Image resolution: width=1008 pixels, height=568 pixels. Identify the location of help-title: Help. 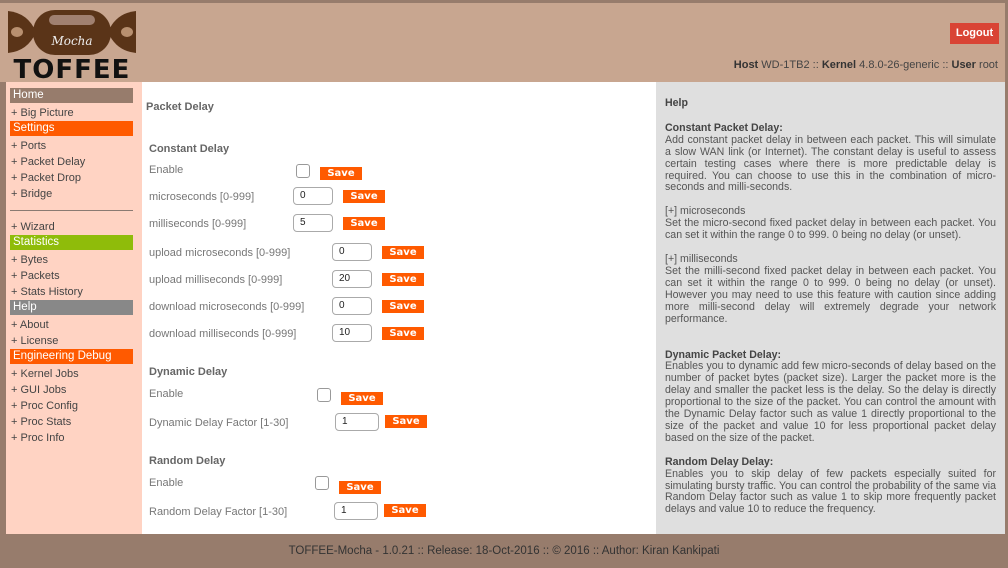
(676, 103).